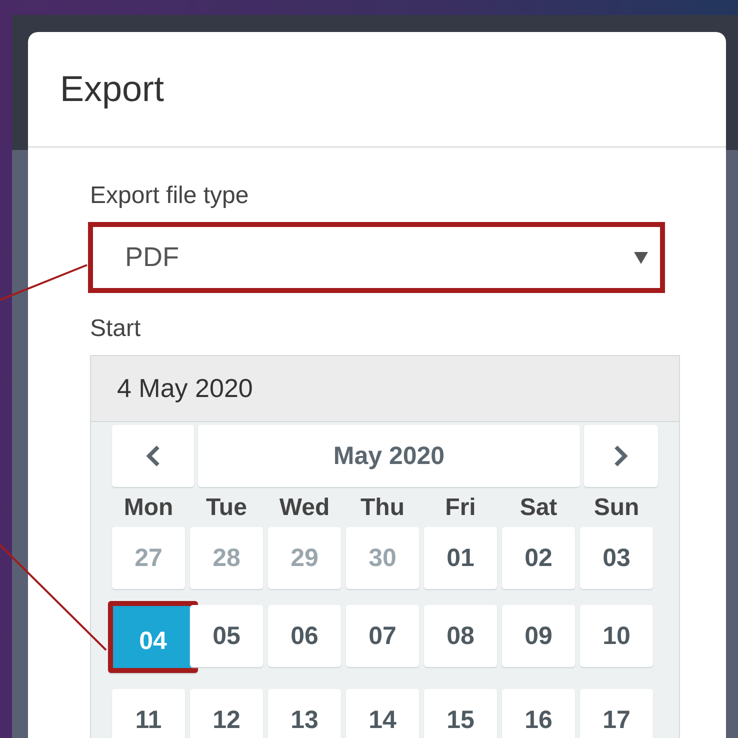  What do you see at coordinates (226, 636) in the screenshot?
I see `day-cell: 05` at bounding box center [226, 636].